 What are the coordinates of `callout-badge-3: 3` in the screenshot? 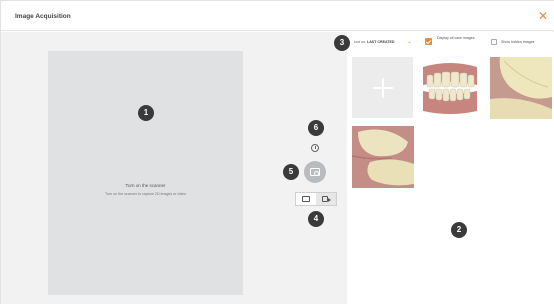 It's located at (342, 43).